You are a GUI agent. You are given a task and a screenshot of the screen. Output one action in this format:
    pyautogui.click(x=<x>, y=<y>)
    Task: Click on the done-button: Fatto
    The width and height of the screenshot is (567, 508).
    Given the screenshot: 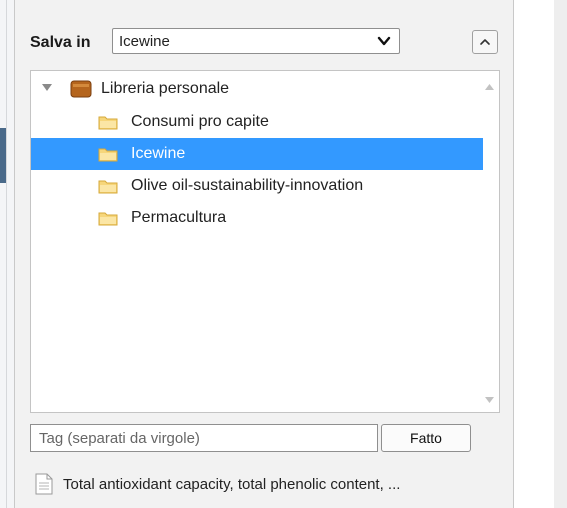 What is the action you would take?
    pyautogui.click(x=426, y=438)
    